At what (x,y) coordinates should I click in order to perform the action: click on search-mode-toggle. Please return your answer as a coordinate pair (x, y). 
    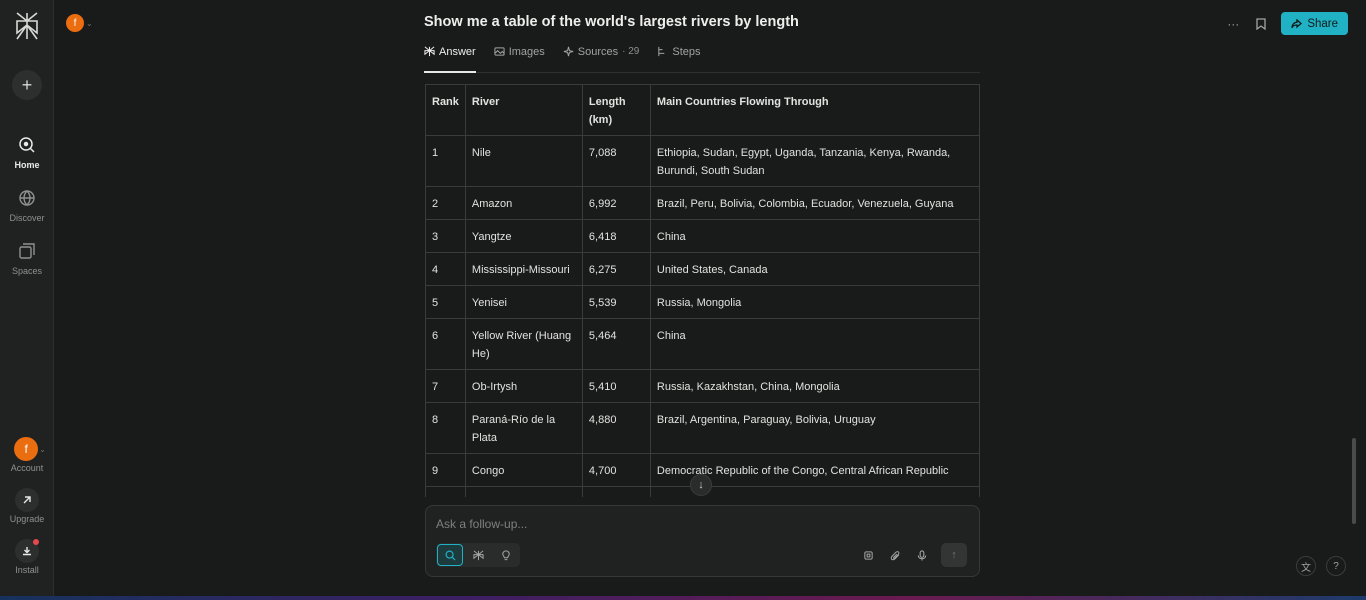
    Looking at the image, I should click on (478, 555).